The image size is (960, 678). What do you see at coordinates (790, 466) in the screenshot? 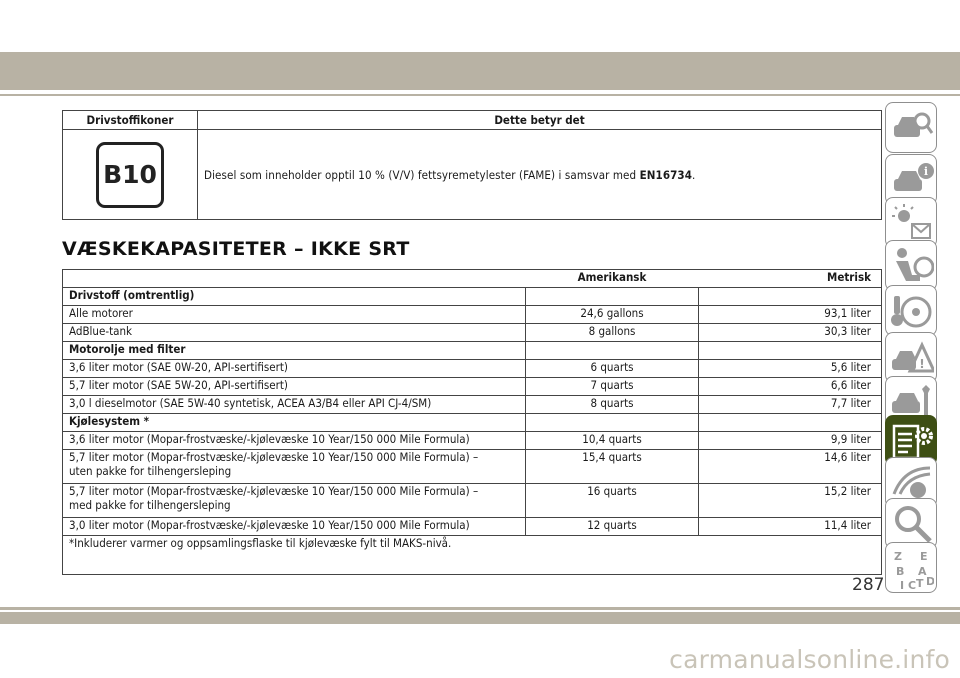
I see `row-metric-value: 14,6 liter` at bounding box center [790, 466].